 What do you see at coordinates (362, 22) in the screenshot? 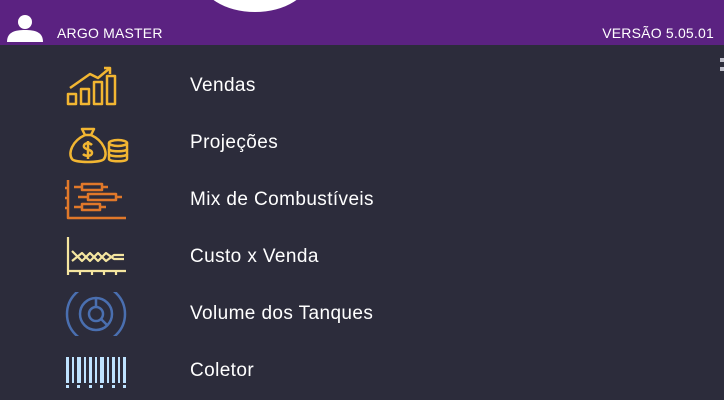
I see `app-header: ARGO MASTER VERSÃO 5.05.01` at bounding box center [362, 22].